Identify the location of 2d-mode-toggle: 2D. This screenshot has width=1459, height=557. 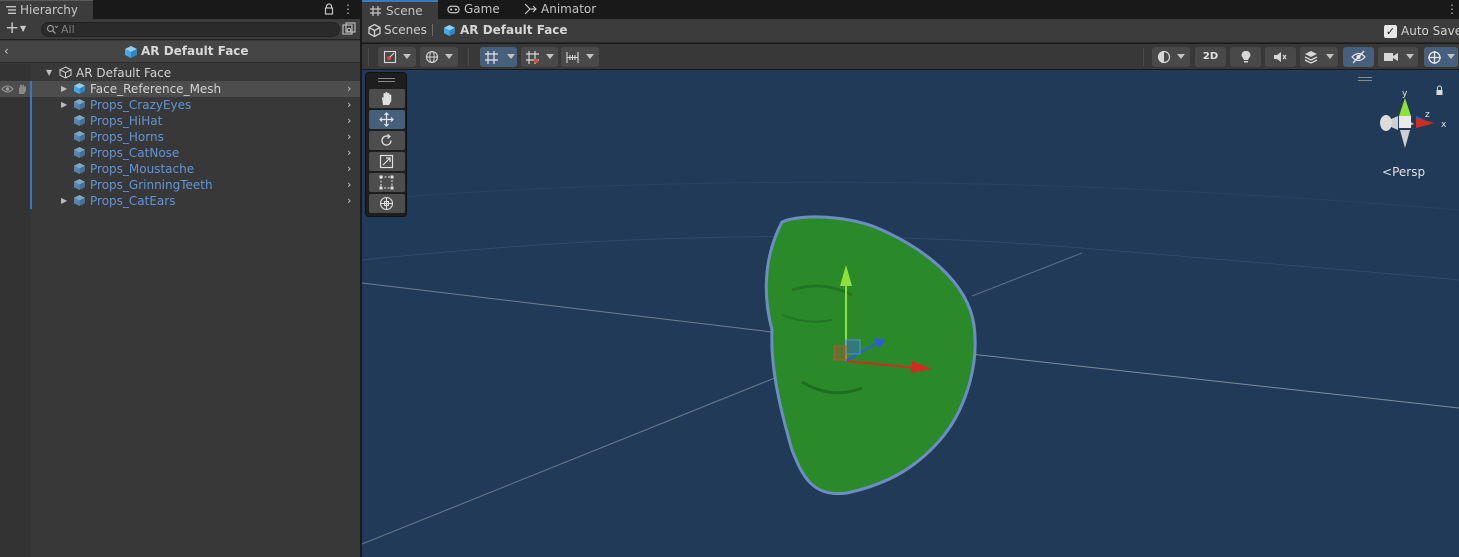
(1210, 57).